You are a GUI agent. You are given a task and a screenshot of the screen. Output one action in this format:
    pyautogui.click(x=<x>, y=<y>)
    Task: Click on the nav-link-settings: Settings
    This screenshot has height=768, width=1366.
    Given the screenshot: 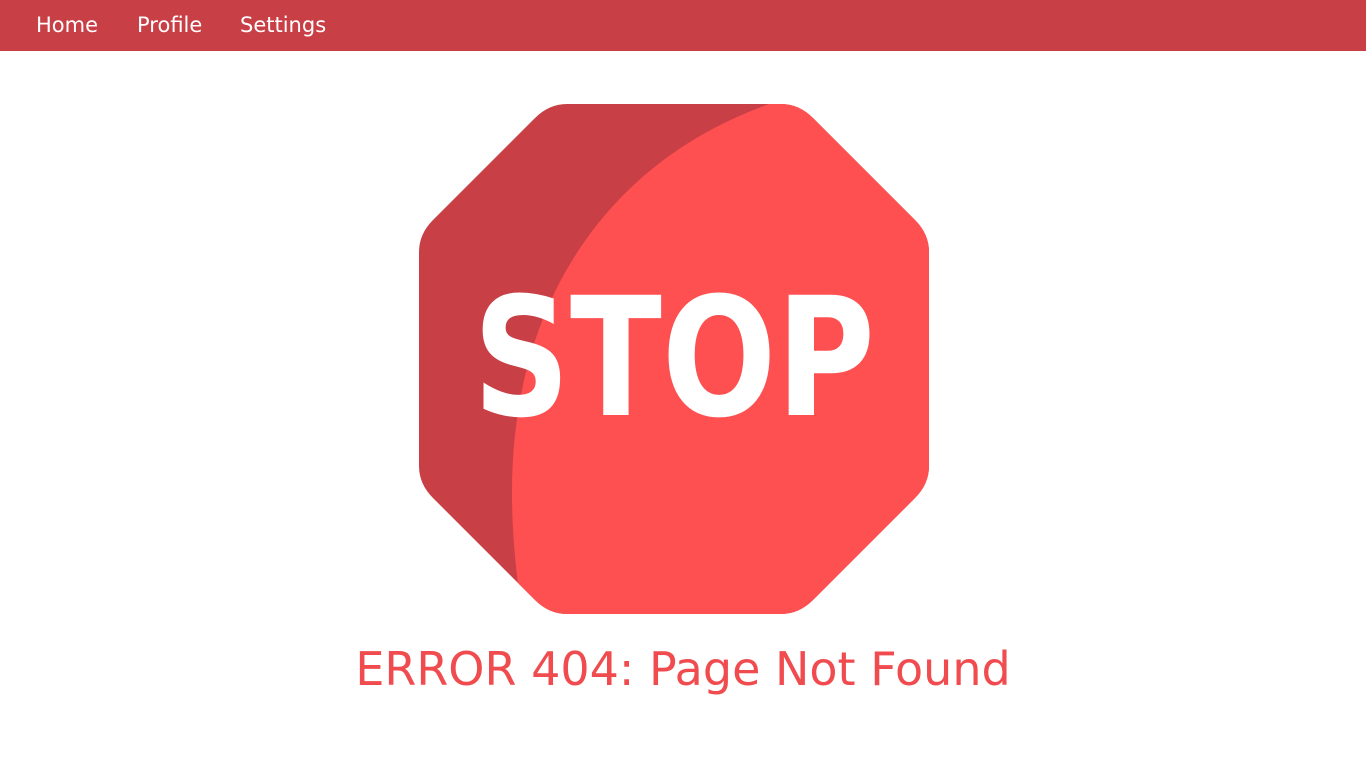 What is the action you would take?
    pyautogui.click(x=283, y=25)
    